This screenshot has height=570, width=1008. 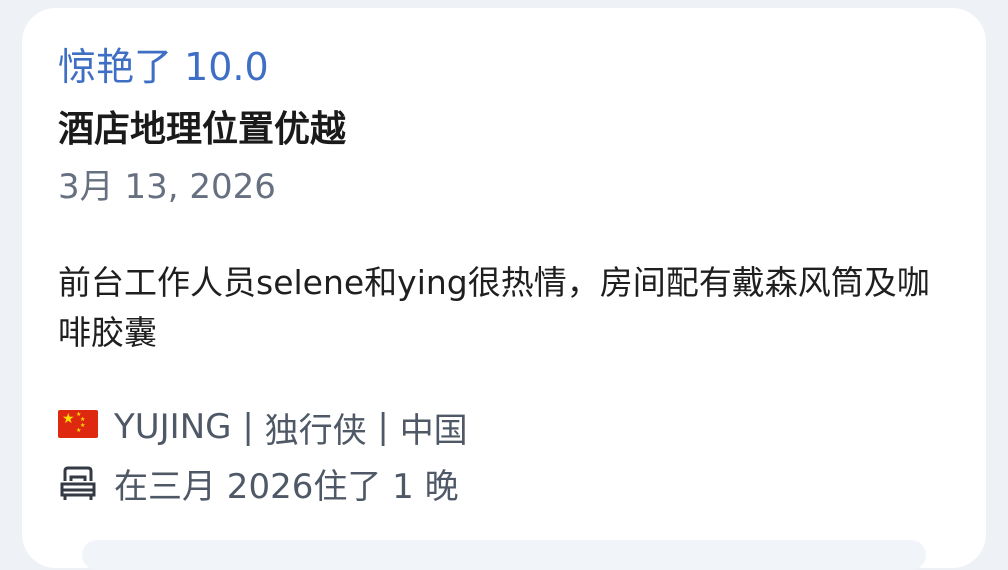 What do you see at coordinates (163, 67) in the screenshot?
I see `review-rating: 惊艳了 10.0` at bounding box center [163, 67].